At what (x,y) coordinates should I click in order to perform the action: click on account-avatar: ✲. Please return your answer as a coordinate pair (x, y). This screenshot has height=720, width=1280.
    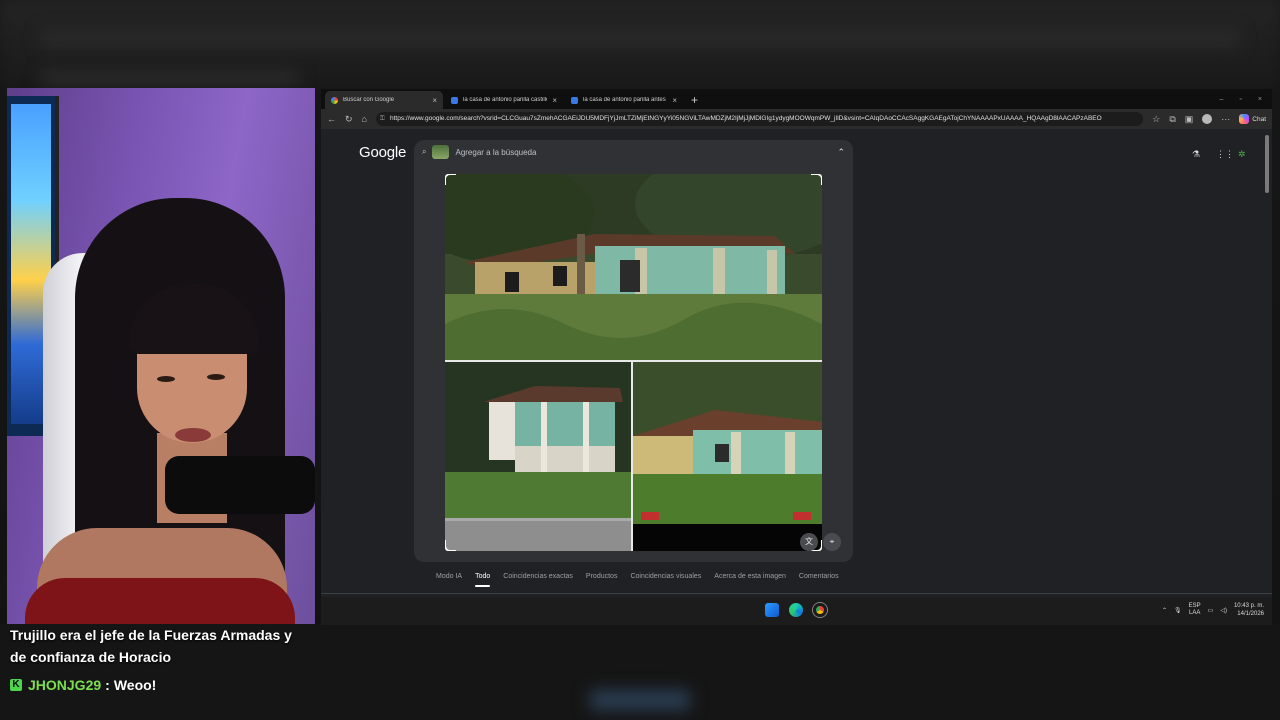
    Looking at the image, I should click on (1242, 154).